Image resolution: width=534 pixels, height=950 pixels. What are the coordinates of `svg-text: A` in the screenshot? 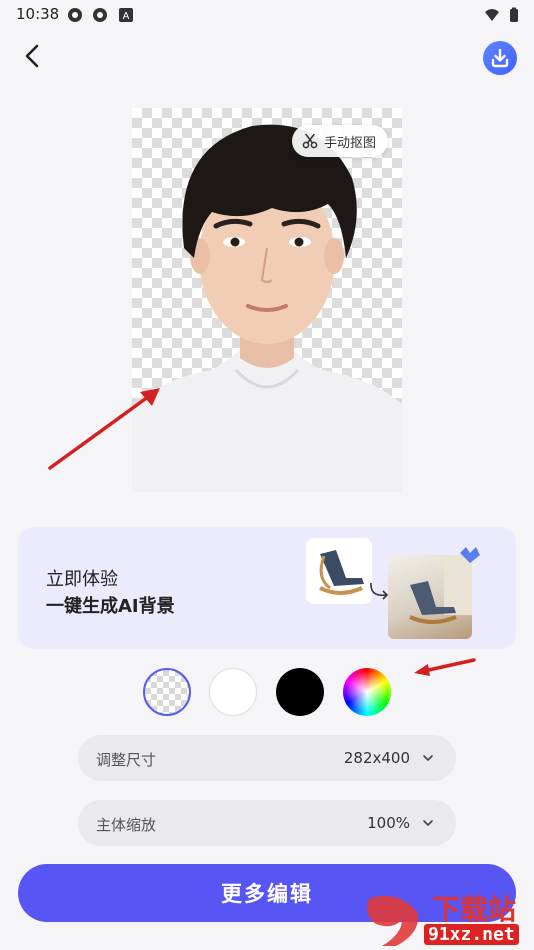 It's located at (126, 16).